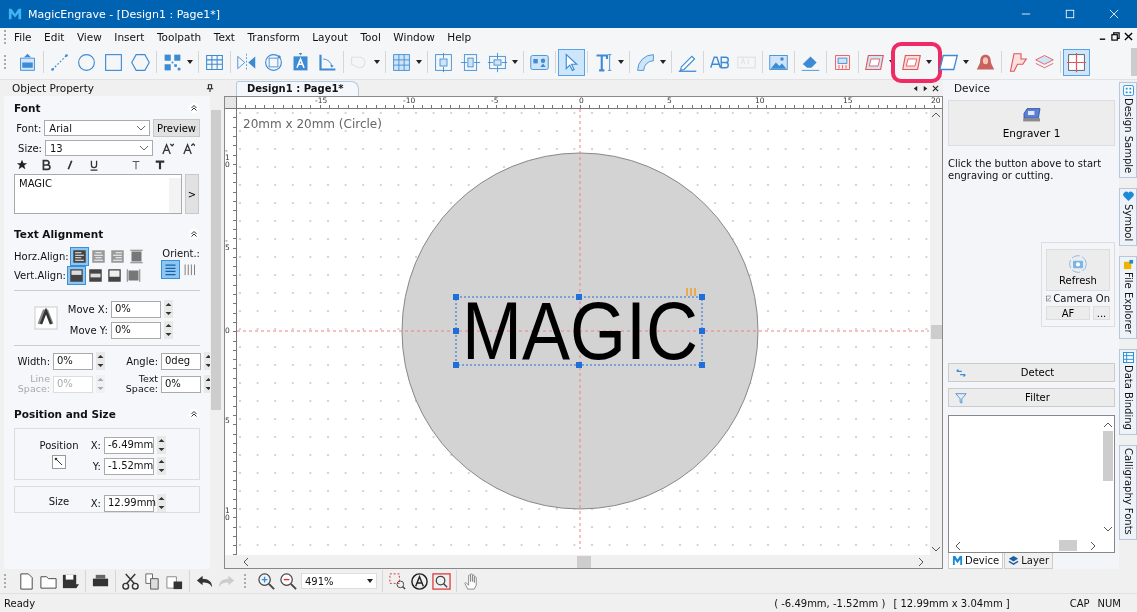 This screenshot has height=612, width=1137. What do you see at coordinates (136, 330) in the screenshot?
I see `move-y-field: 0%` at bounding box center [136, 330].